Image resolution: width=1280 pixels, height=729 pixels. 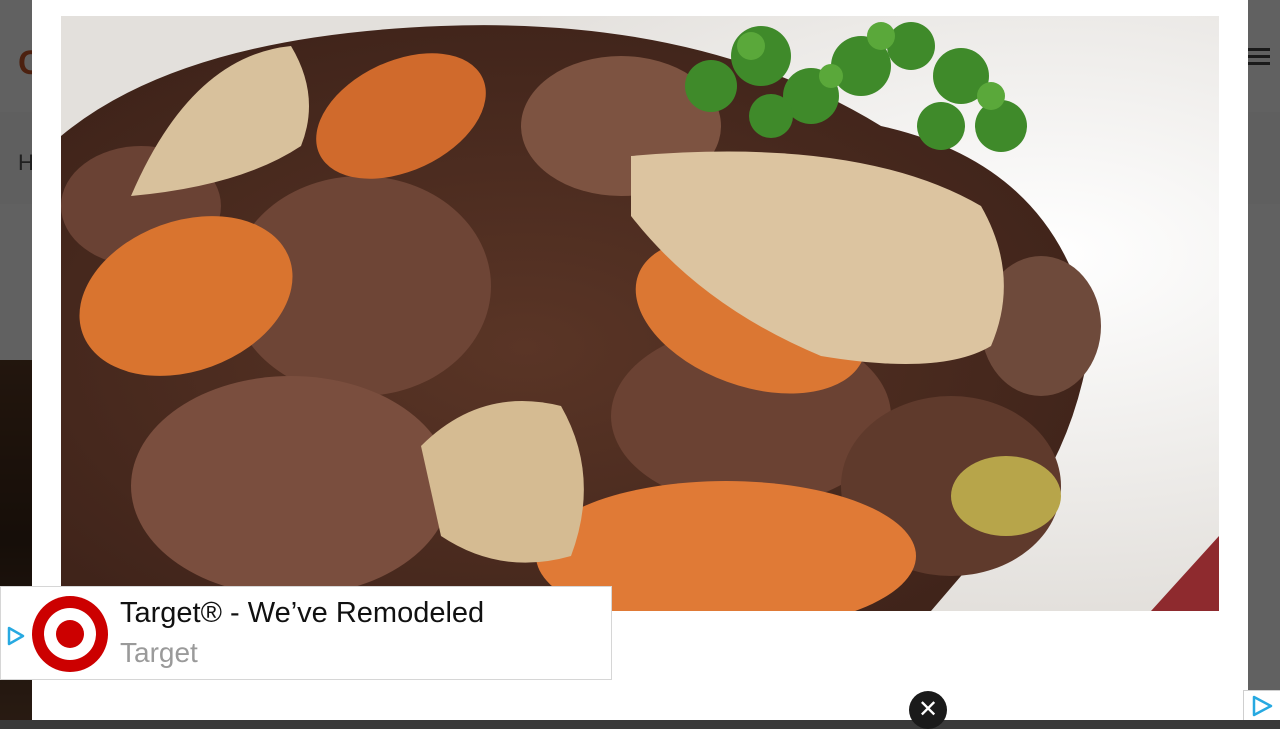 What do you see at coordinates (16, 636) in the screenshot?
I see `ad-choices-icon` at bounding box center [16, 636].